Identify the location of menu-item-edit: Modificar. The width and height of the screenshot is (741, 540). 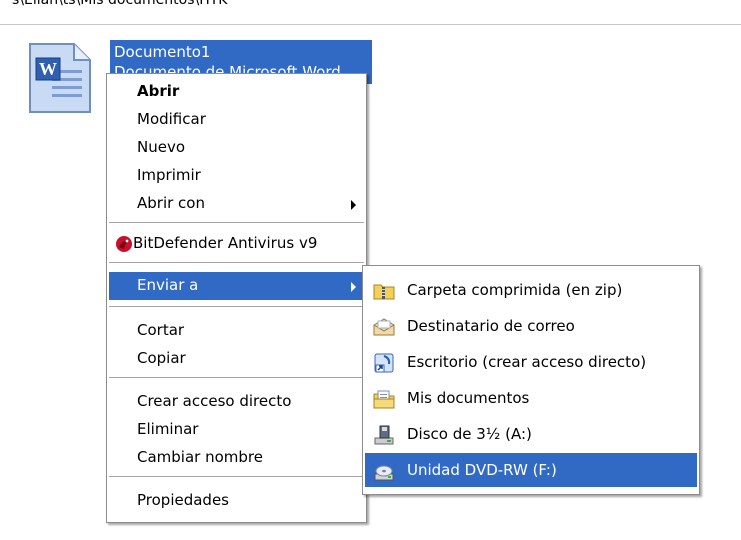
(236, 120).